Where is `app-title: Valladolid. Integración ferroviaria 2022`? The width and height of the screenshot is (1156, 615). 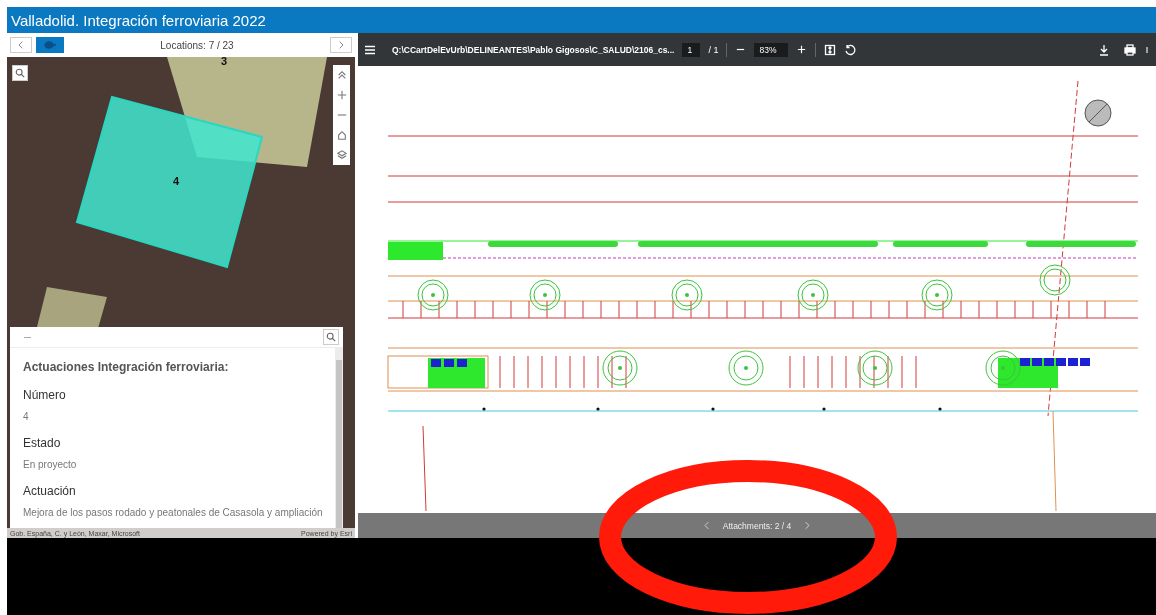
app-title: Valladolid. Integración ferroviaria 2022 is located at coordinates (581, 20).